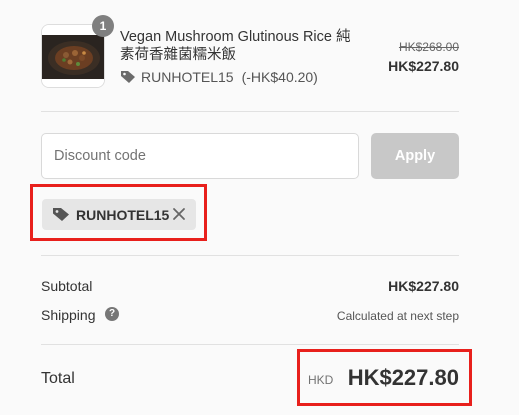 The image size is (519, 415). Describe the element at coordinates (235, 46) in the screenshot. I see `product-name: Vegan Mushroom Glutinous Rice 純素荷香雜菌糯米飯` at that location.